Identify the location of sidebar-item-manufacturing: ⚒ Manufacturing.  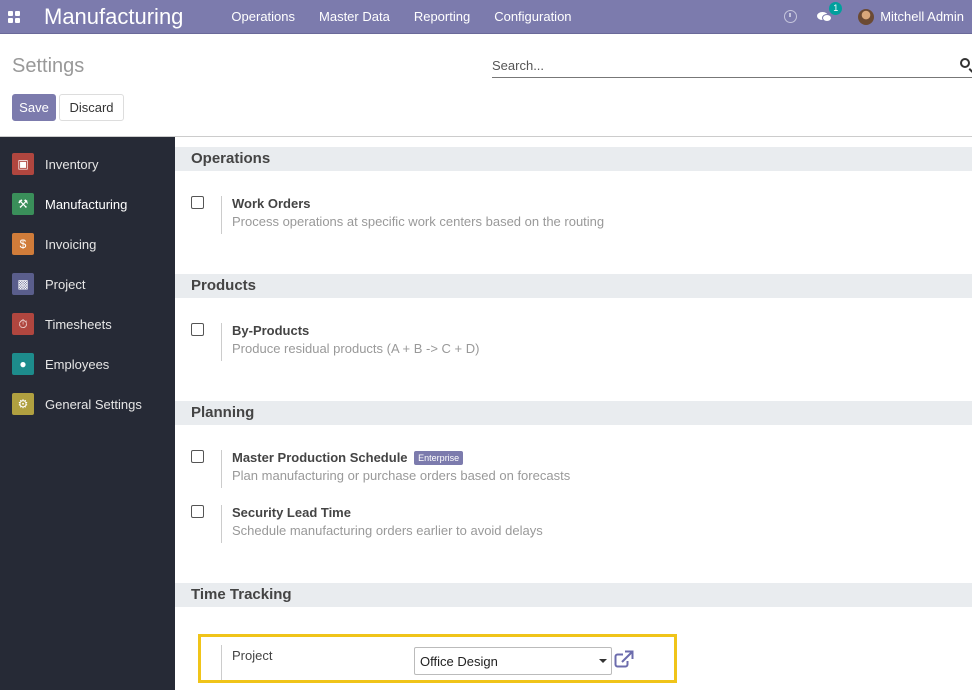
(87, 204).